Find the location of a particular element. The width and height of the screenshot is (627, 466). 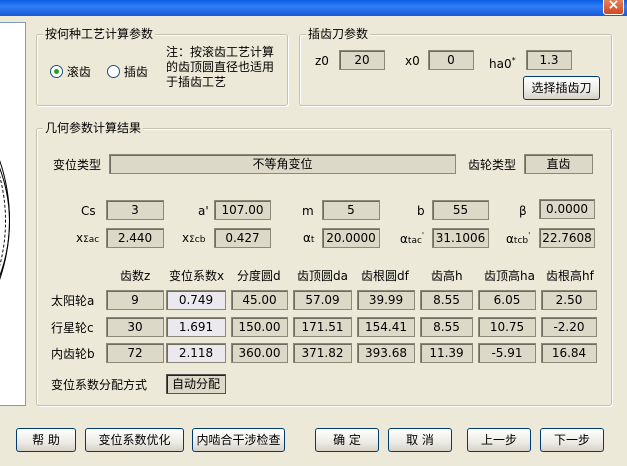

table-cell: 9 is located at coordinates (135, 300).